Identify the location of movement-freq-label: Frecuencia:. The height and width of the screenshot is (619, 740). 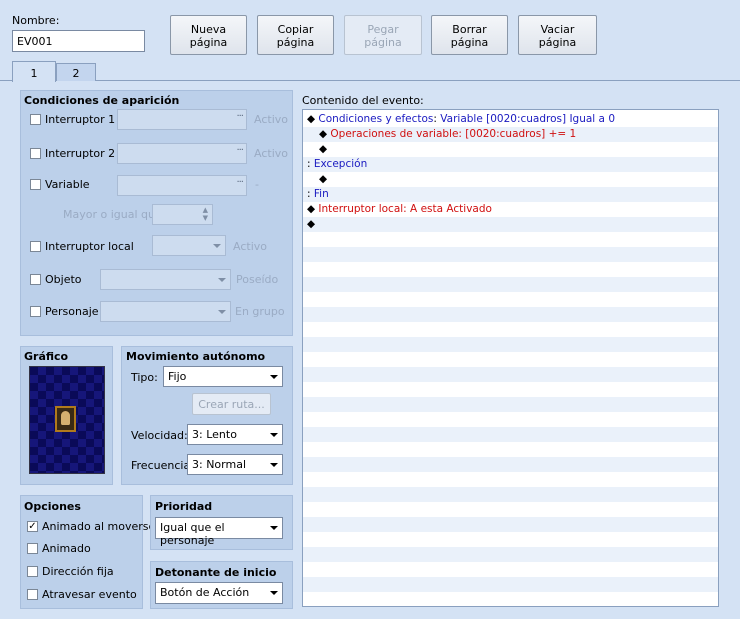
(162, 465).